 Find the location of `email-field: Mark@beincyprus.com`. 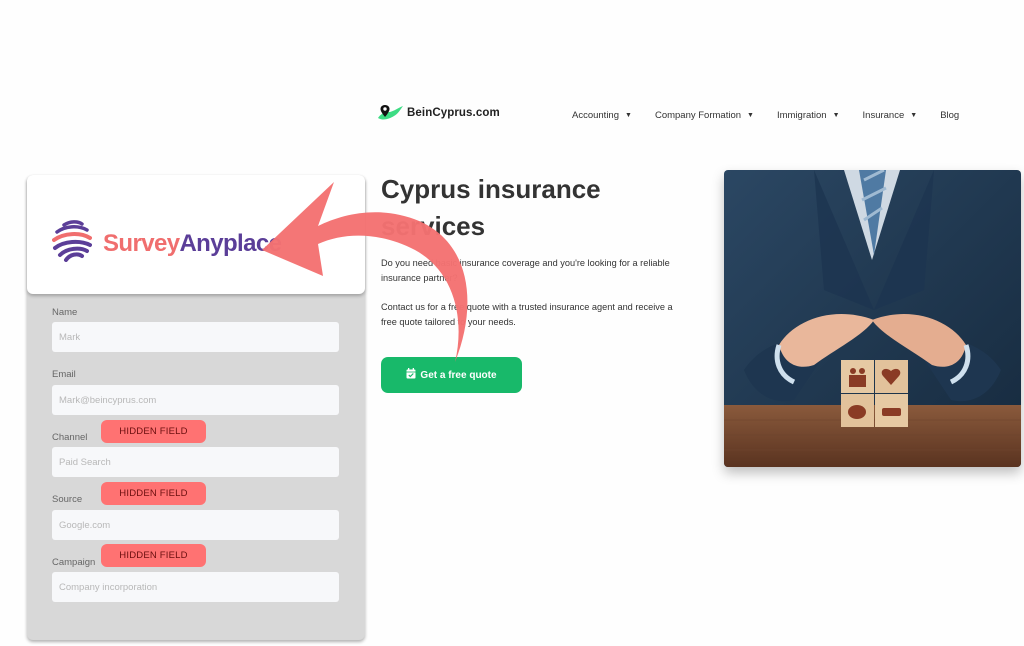

email-field: Mark@beincyprus.com is located at coordinates (195, 400).